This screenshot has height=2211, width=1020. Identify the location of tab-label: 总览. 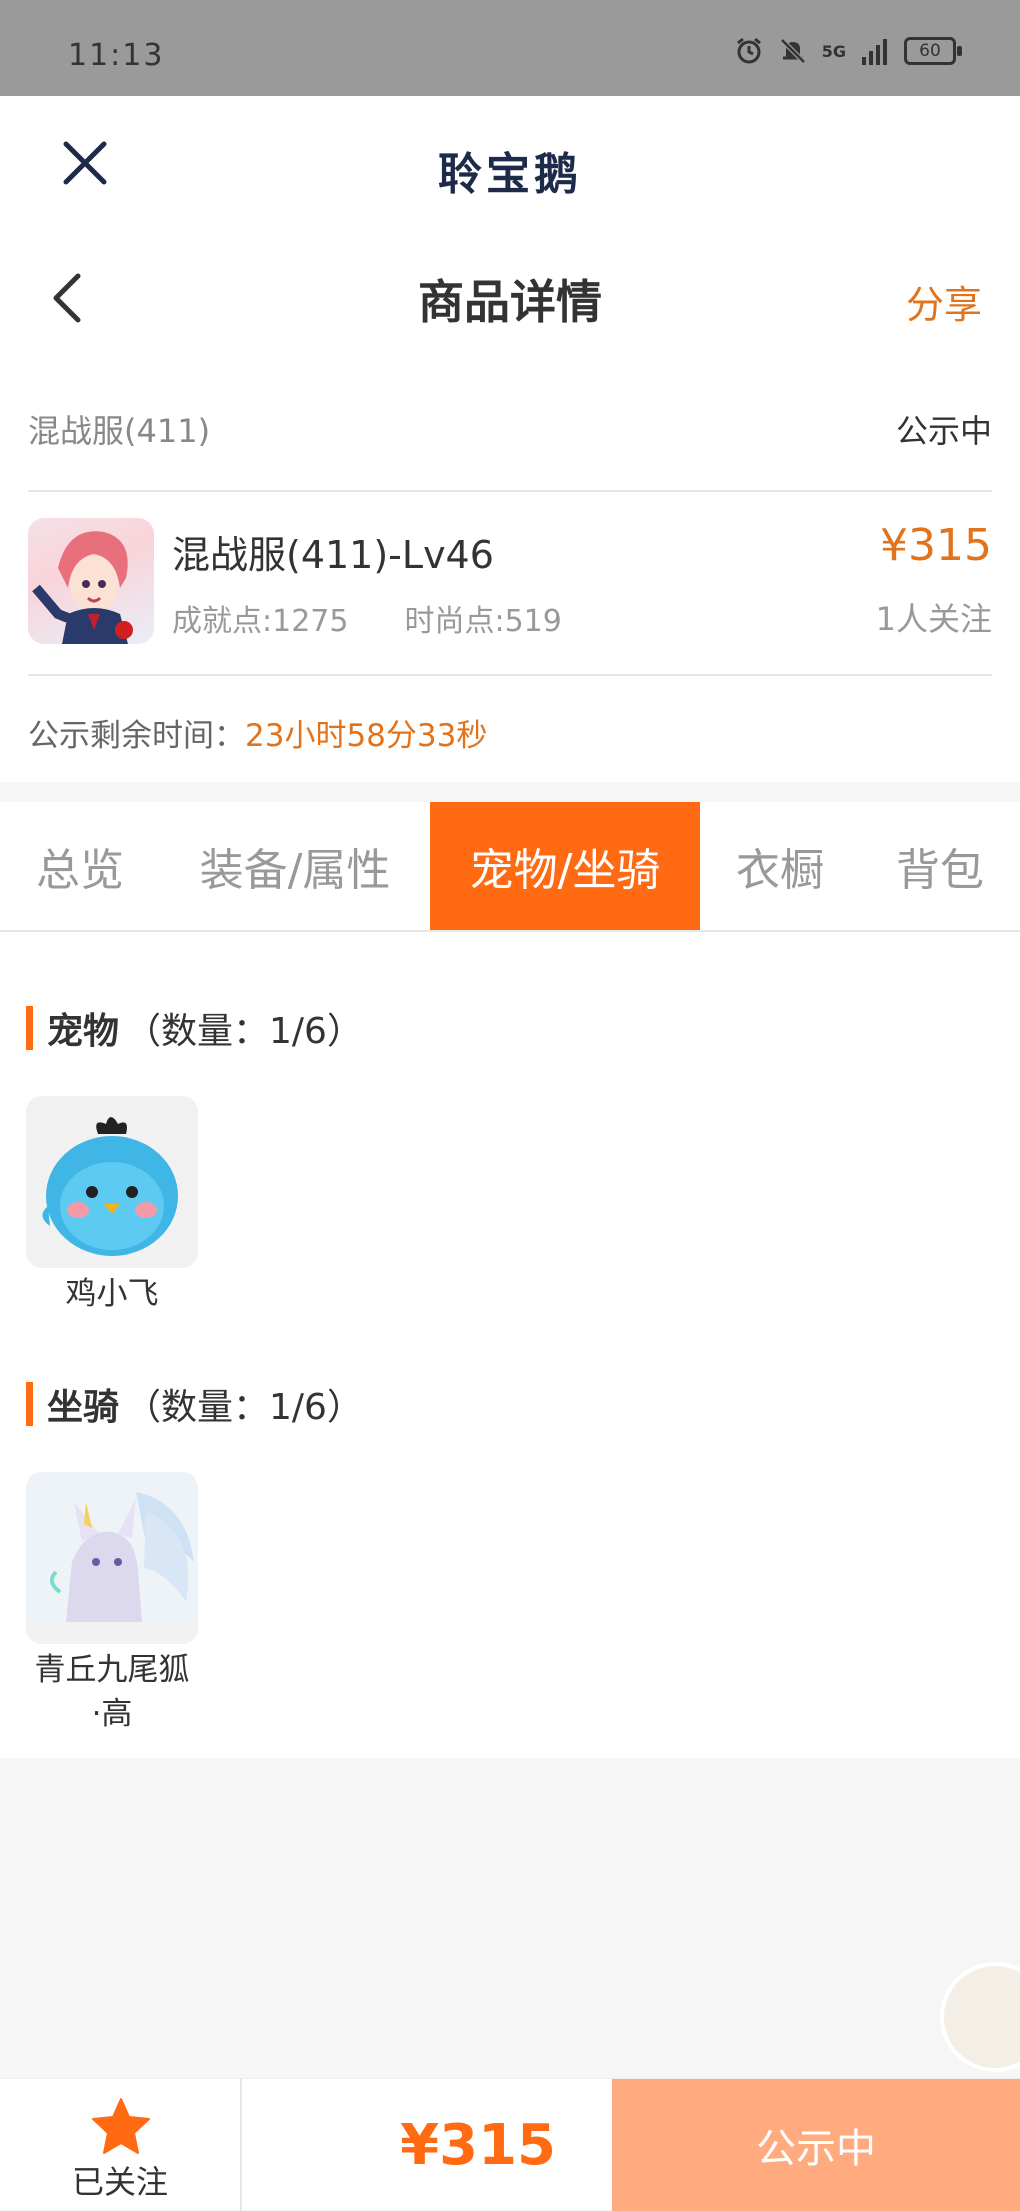
(80, 870).